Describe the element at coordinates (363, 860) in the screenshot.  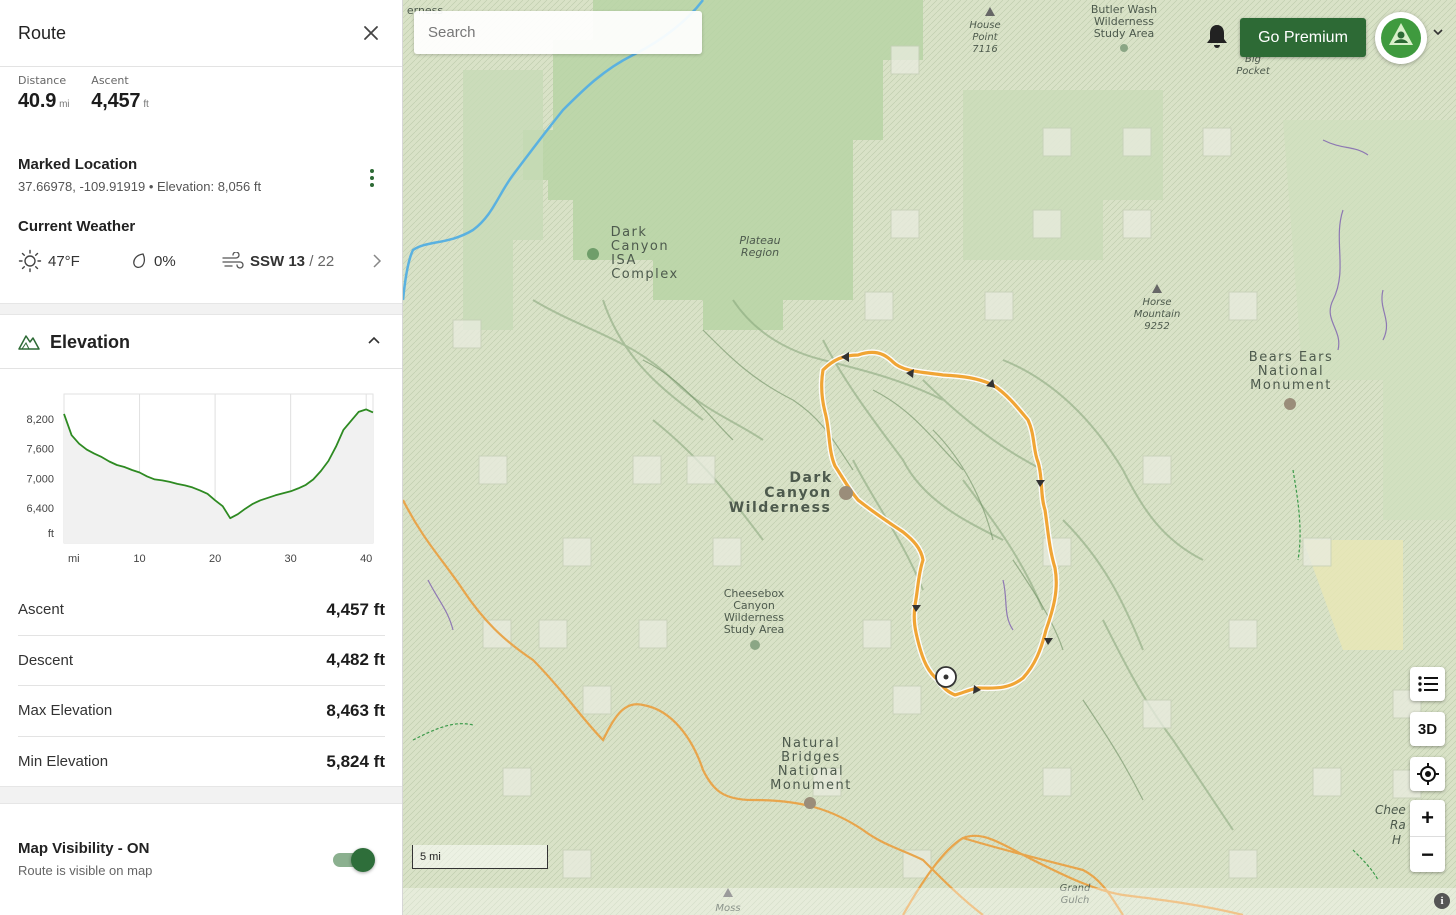
I see `toggle-knob` at that location.